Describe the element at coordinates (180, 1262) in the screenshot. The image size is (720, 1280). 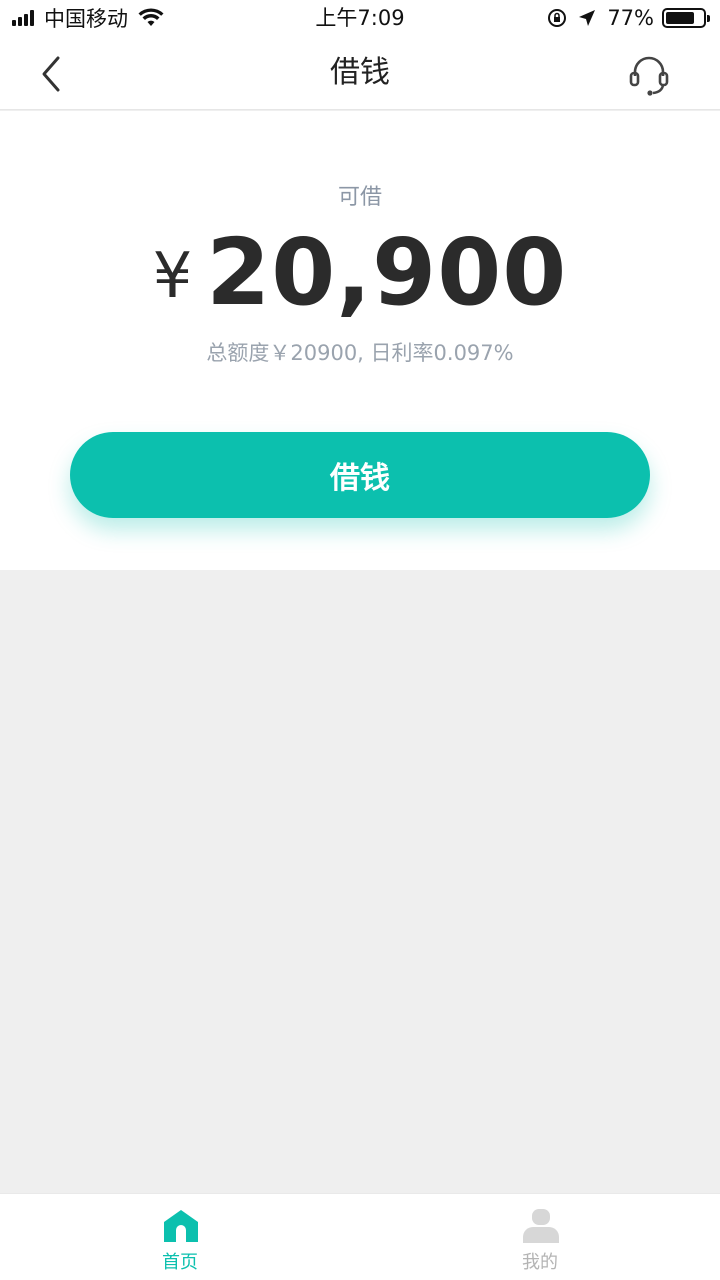
I see `tab-home-label: 首页` at that location.